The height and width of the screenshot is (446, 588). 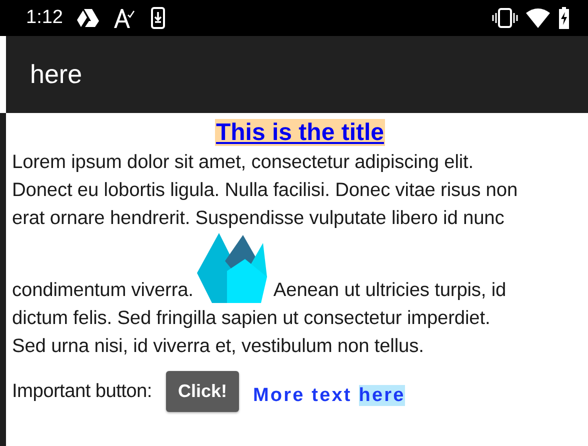 What do you see at coordinates (202, 391) in the screenshot?
I see `click-button: Click!` at bounding box center [202, 391].